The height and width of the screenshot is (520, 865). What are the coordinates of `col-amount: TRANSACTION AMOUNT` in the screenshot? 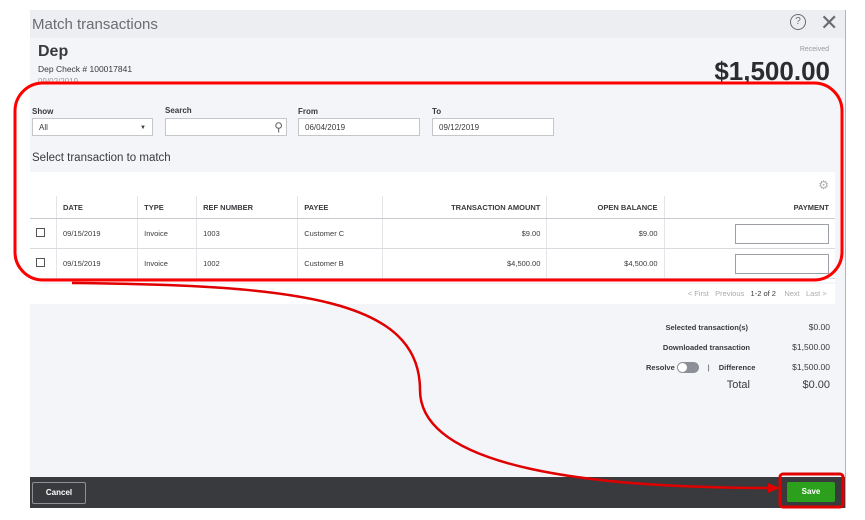 It's located at (465, 207).